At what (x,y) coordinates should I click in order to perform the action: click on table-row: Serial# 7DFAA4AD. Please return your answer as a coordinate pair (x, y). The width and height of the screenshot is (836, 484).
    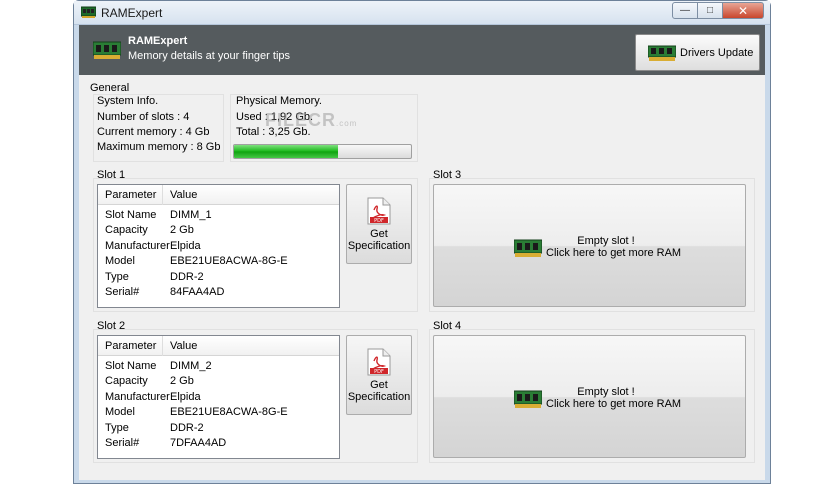
    Looking at the image, I should click on (218, 445).